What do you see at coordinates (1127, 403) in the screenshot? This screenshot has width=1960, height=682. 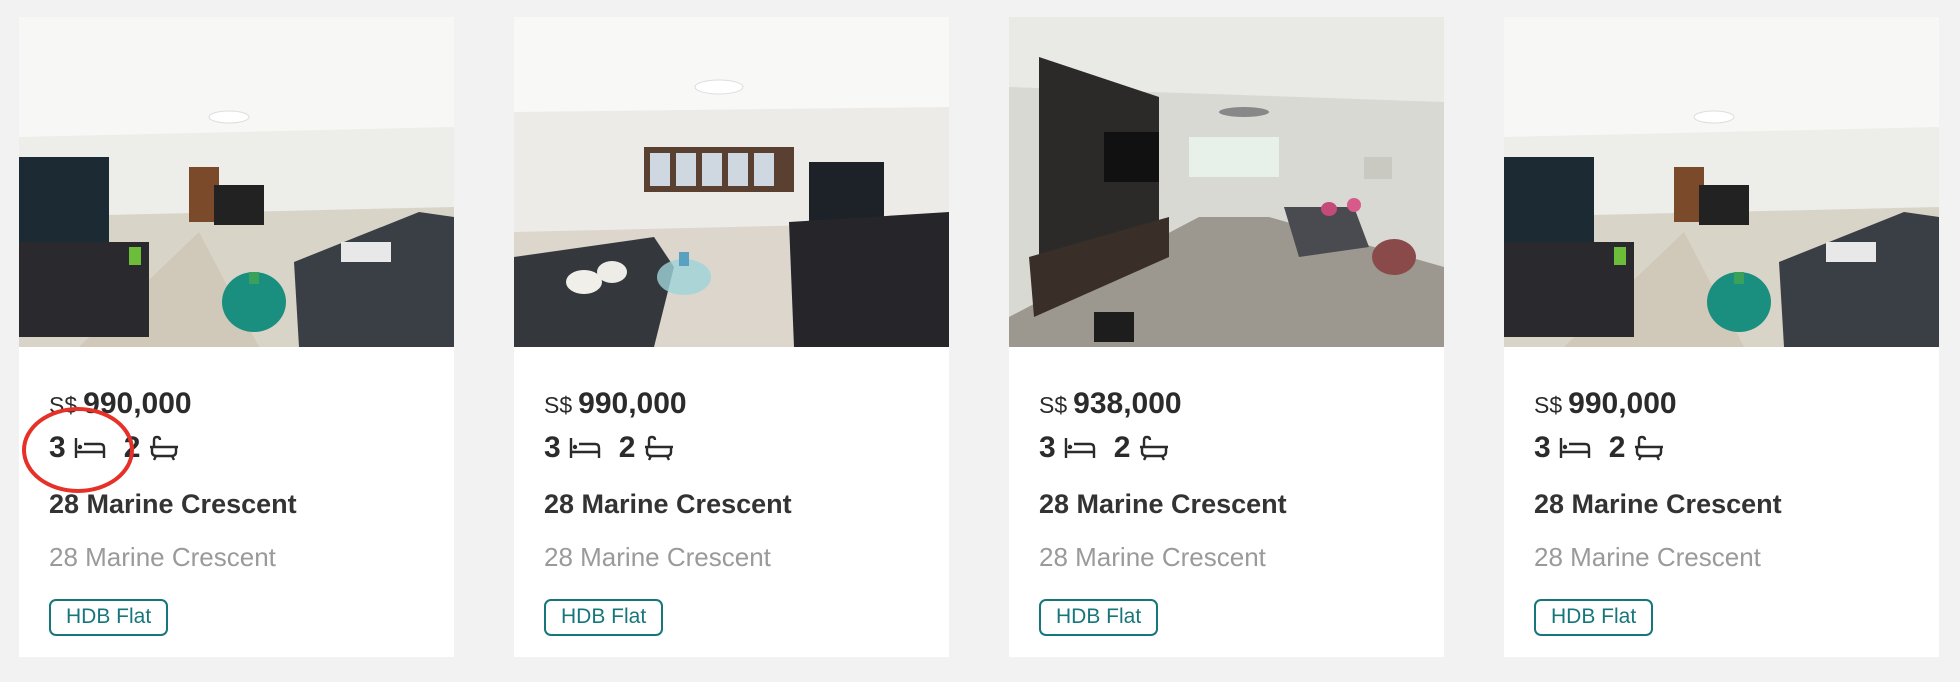 I see `price-amount: 938,000` at bounding box center [1127, 403].